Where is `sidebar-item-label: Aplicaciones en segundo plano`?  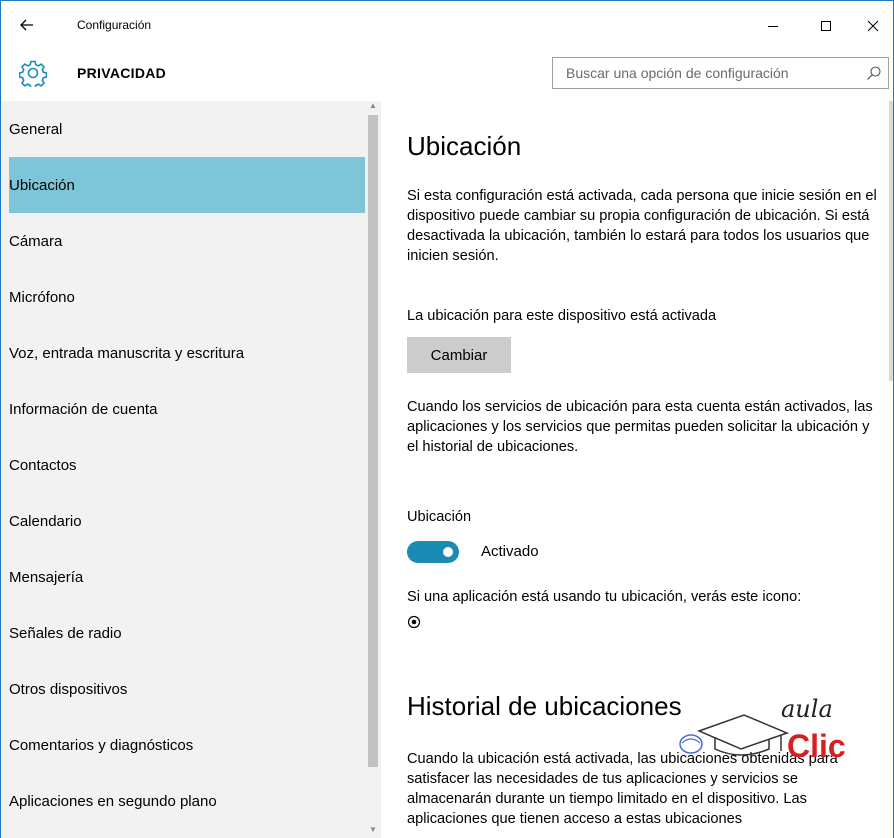
sidebar-item-label: Aplicaciones en segundo plano is located at coordinates (113, 801).